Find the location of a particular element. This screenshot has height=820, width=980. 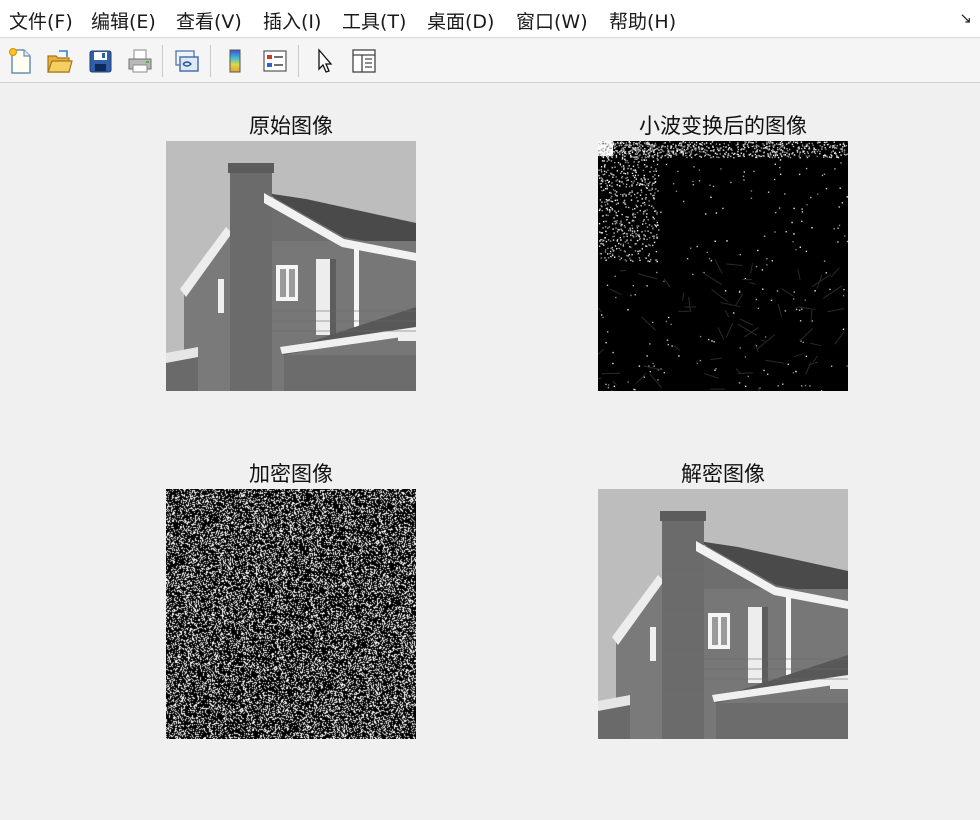

colorbar-icon is located at coordinates (235, 61).